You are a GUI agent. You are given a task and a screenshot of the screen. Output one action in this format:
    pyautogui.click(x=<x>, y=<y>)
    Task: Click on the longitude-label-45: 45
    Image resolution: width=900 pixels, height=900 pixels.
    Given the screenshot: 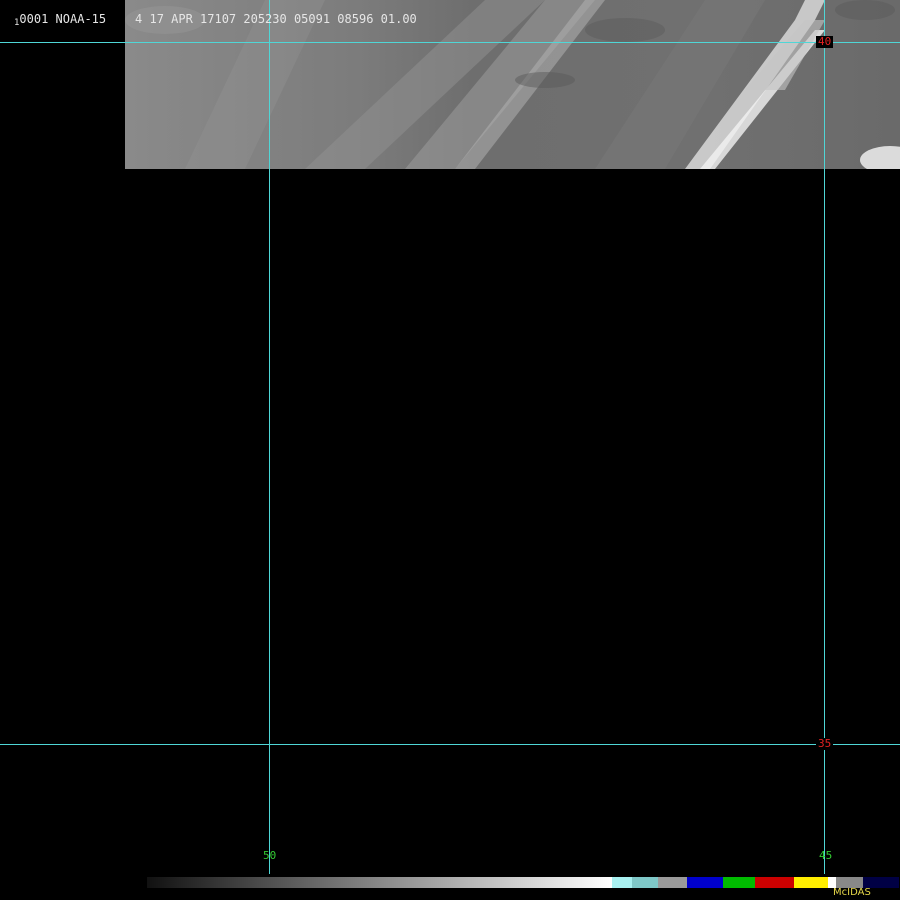 What is the action you would take?
    pyautogui.click(x=826, y=855)
    